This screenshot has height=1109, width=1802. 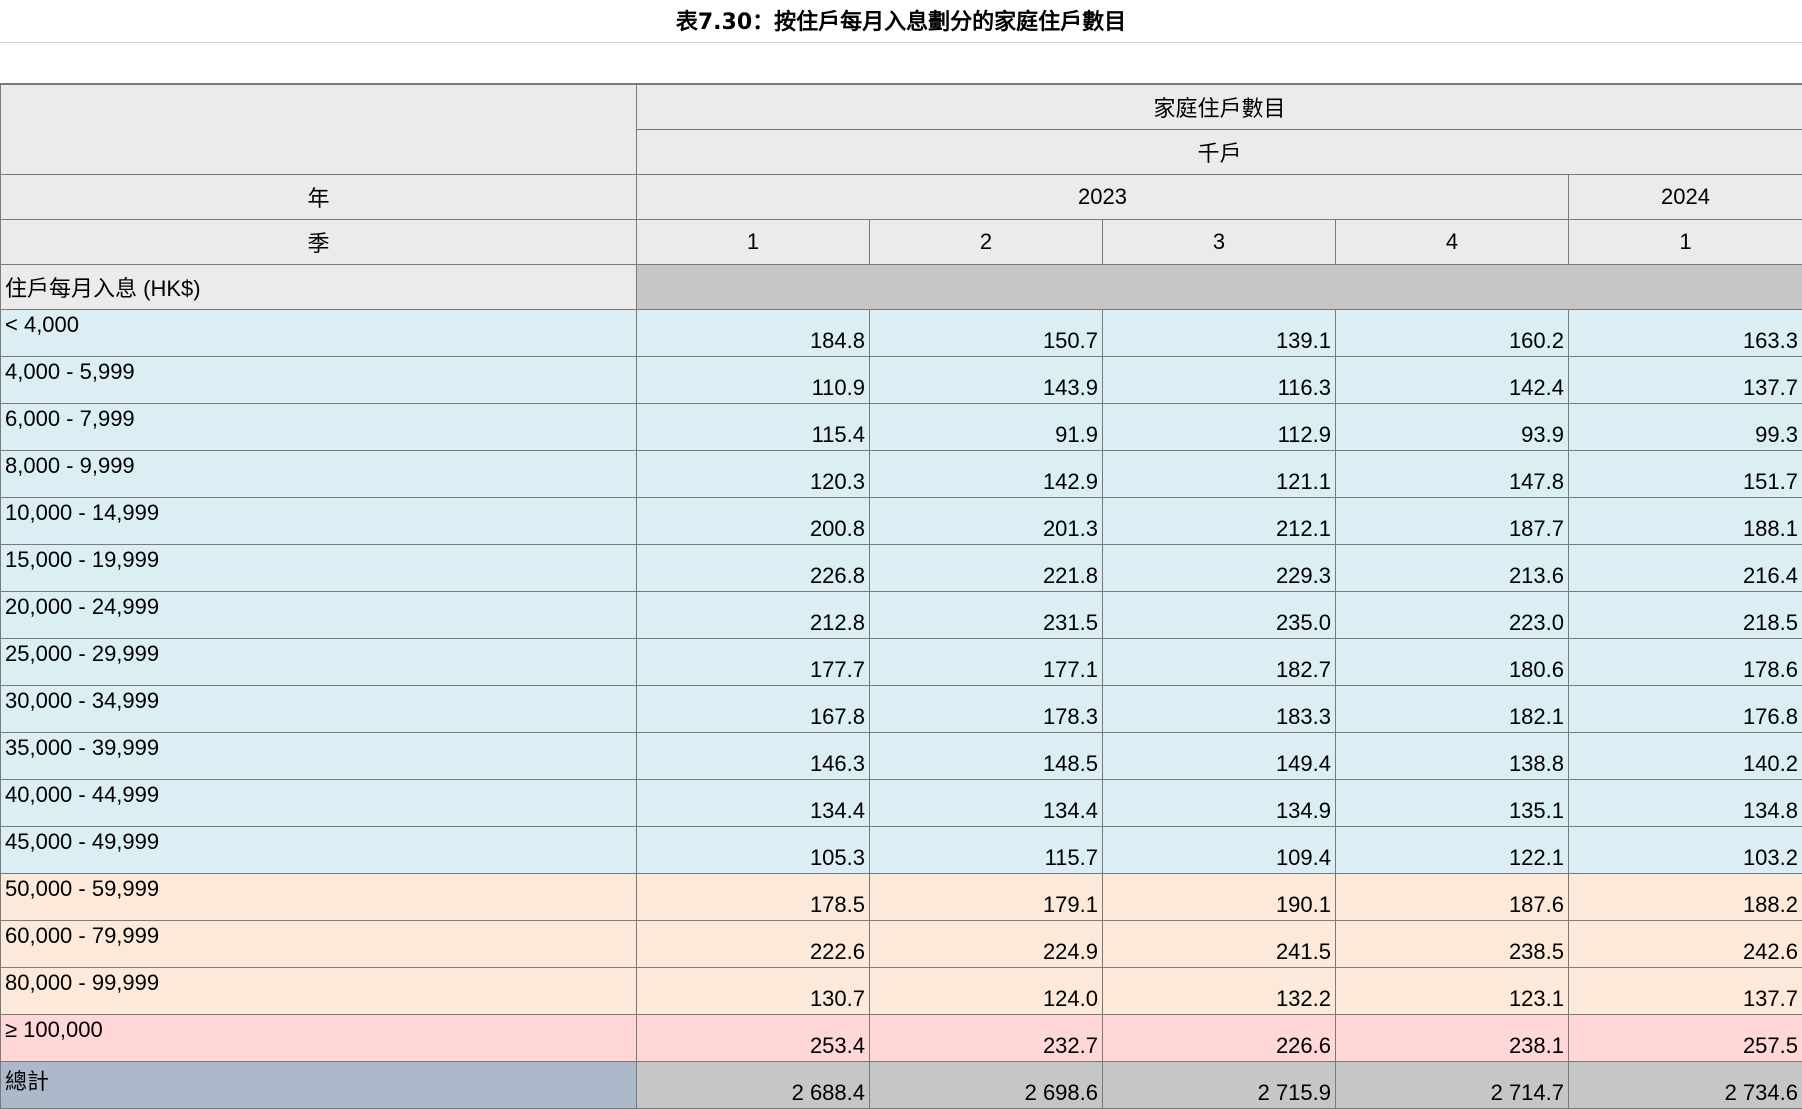 I want to click on value-cell: 132.2, so click(x=1219, y=991).